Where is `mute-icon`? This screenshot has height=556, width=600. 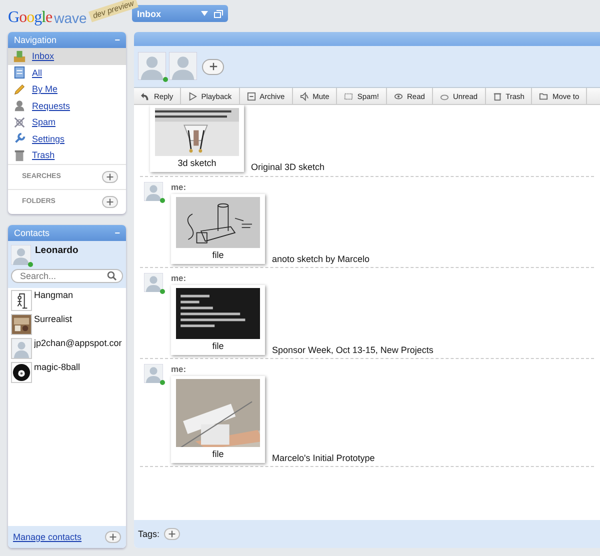 mute-icon is located at coordinates (304, 96).